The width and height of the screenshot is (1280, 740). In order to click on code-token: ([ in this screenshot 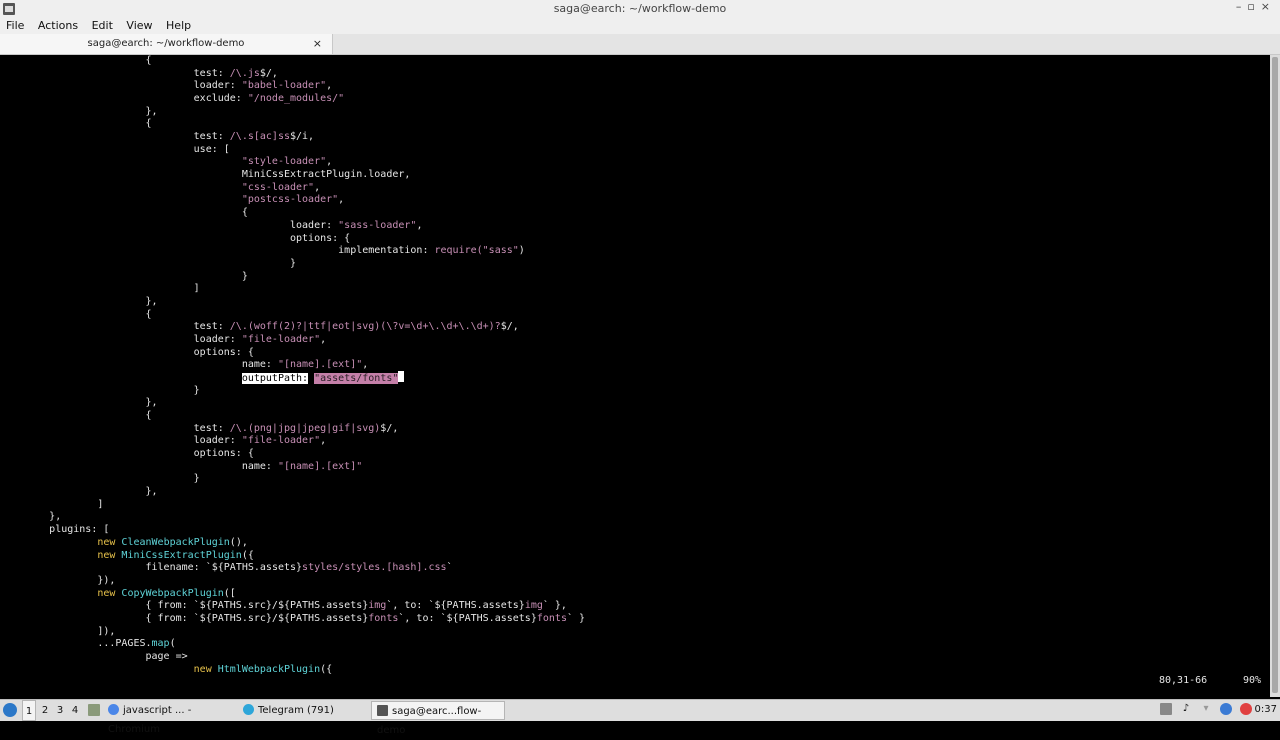, I will do `click(229, 593)`.